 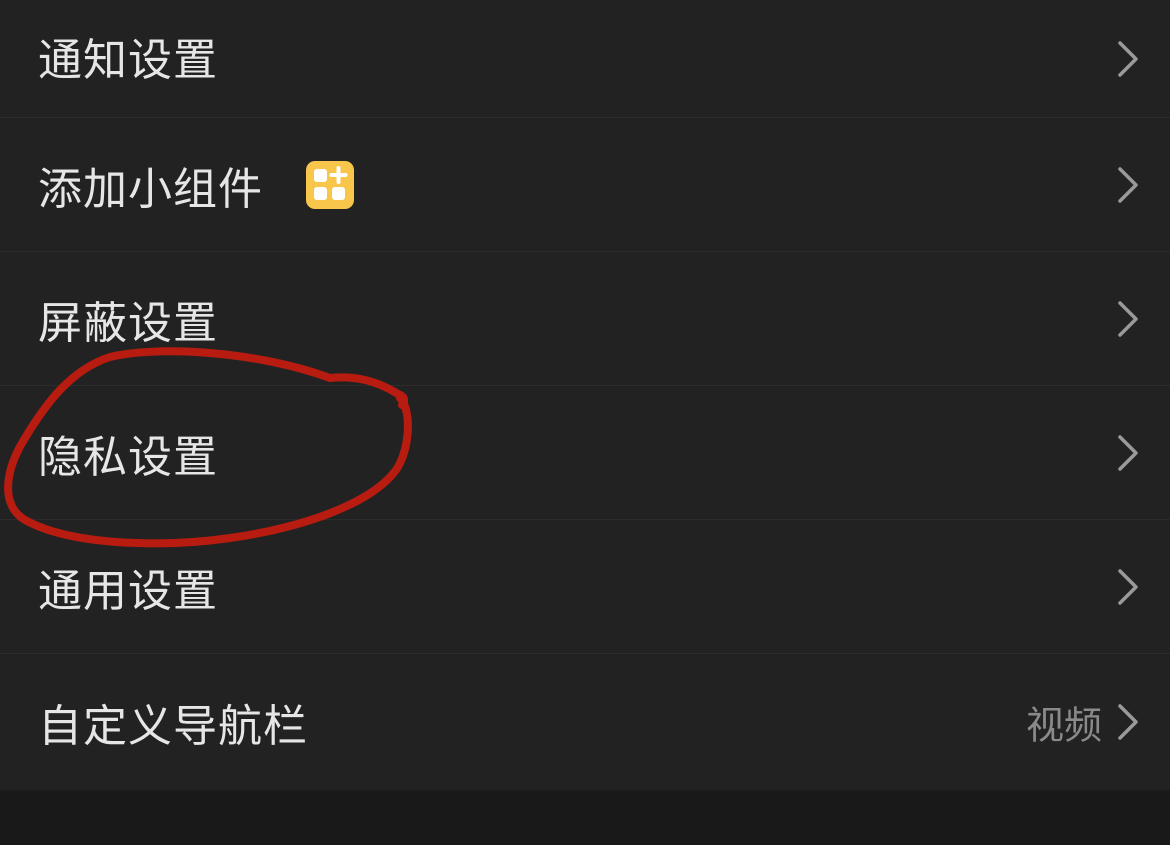 I want to click on settings-item-notifications: 通知设置, so click(x=585, y=59).